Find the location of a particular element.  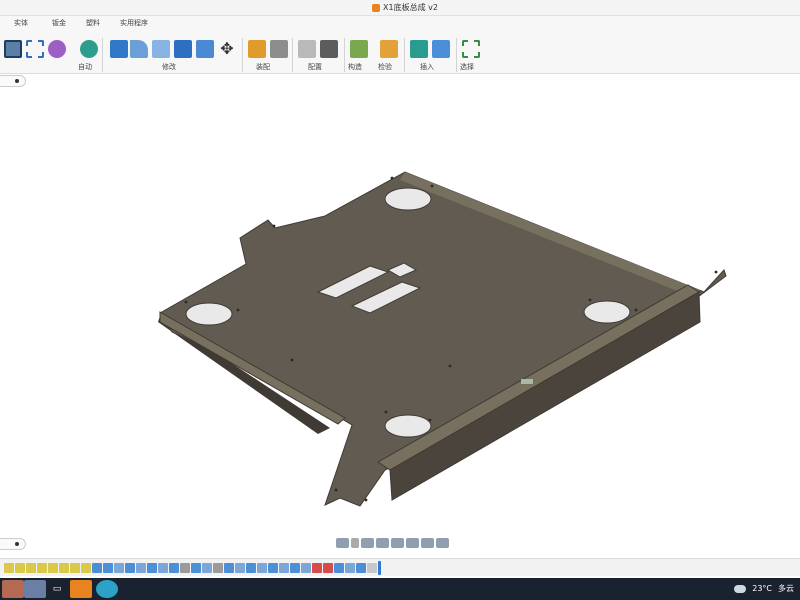

shell-icon is located at coordinates (161, 49).